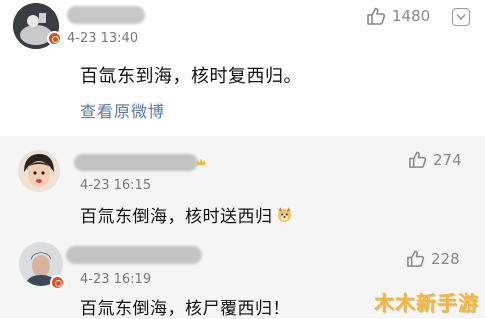  Describe the element at coordinates (185, 309) in the screenshot. I see `reply-text: 百氚东倒海，核尸覆西归！` at that location.